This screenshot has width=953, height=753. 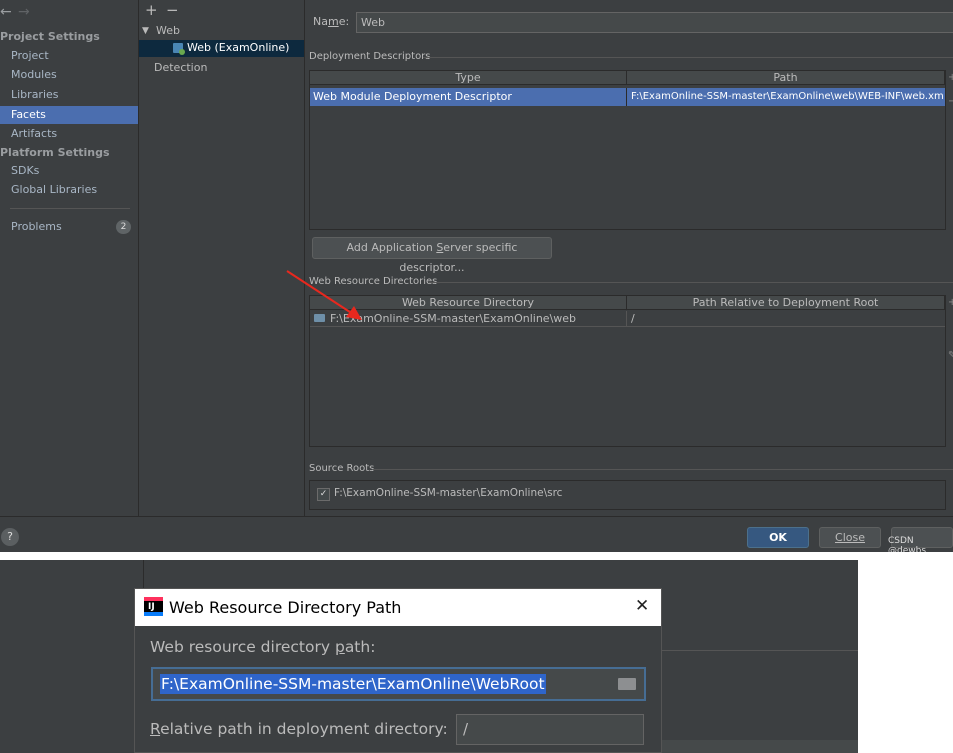 What do you see at coordinates (36, 226) in the screenshot?
I see `problems-label: Problems` at bounding box center [36, 226].